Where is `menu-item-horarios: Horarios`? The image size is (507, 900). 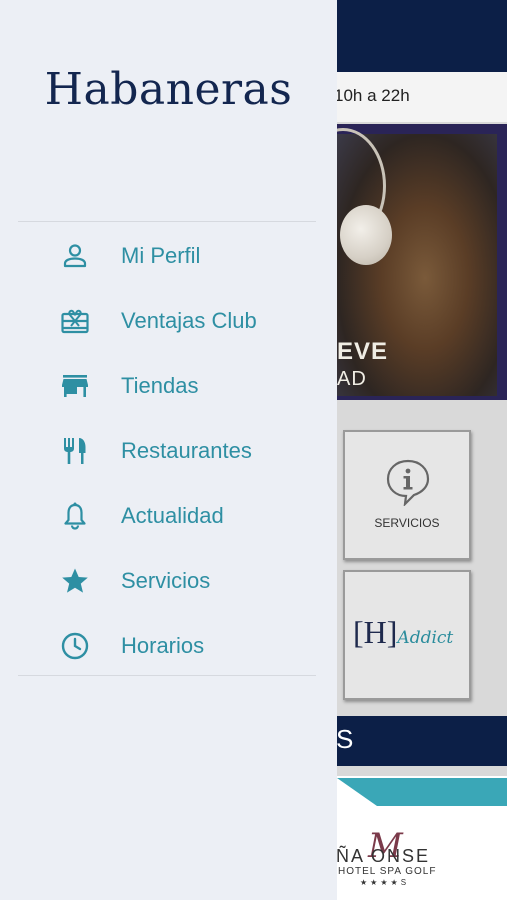 menu-item-horarios: Horarios is located at coordinates (168, 645).